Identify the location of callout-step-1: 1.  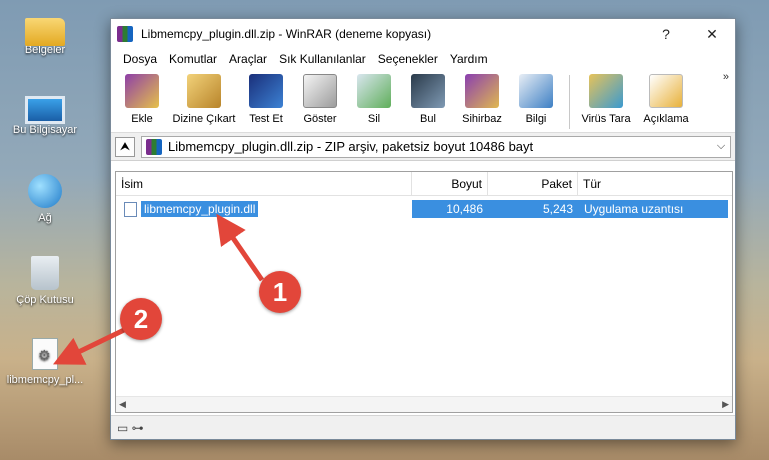
(280, 292).